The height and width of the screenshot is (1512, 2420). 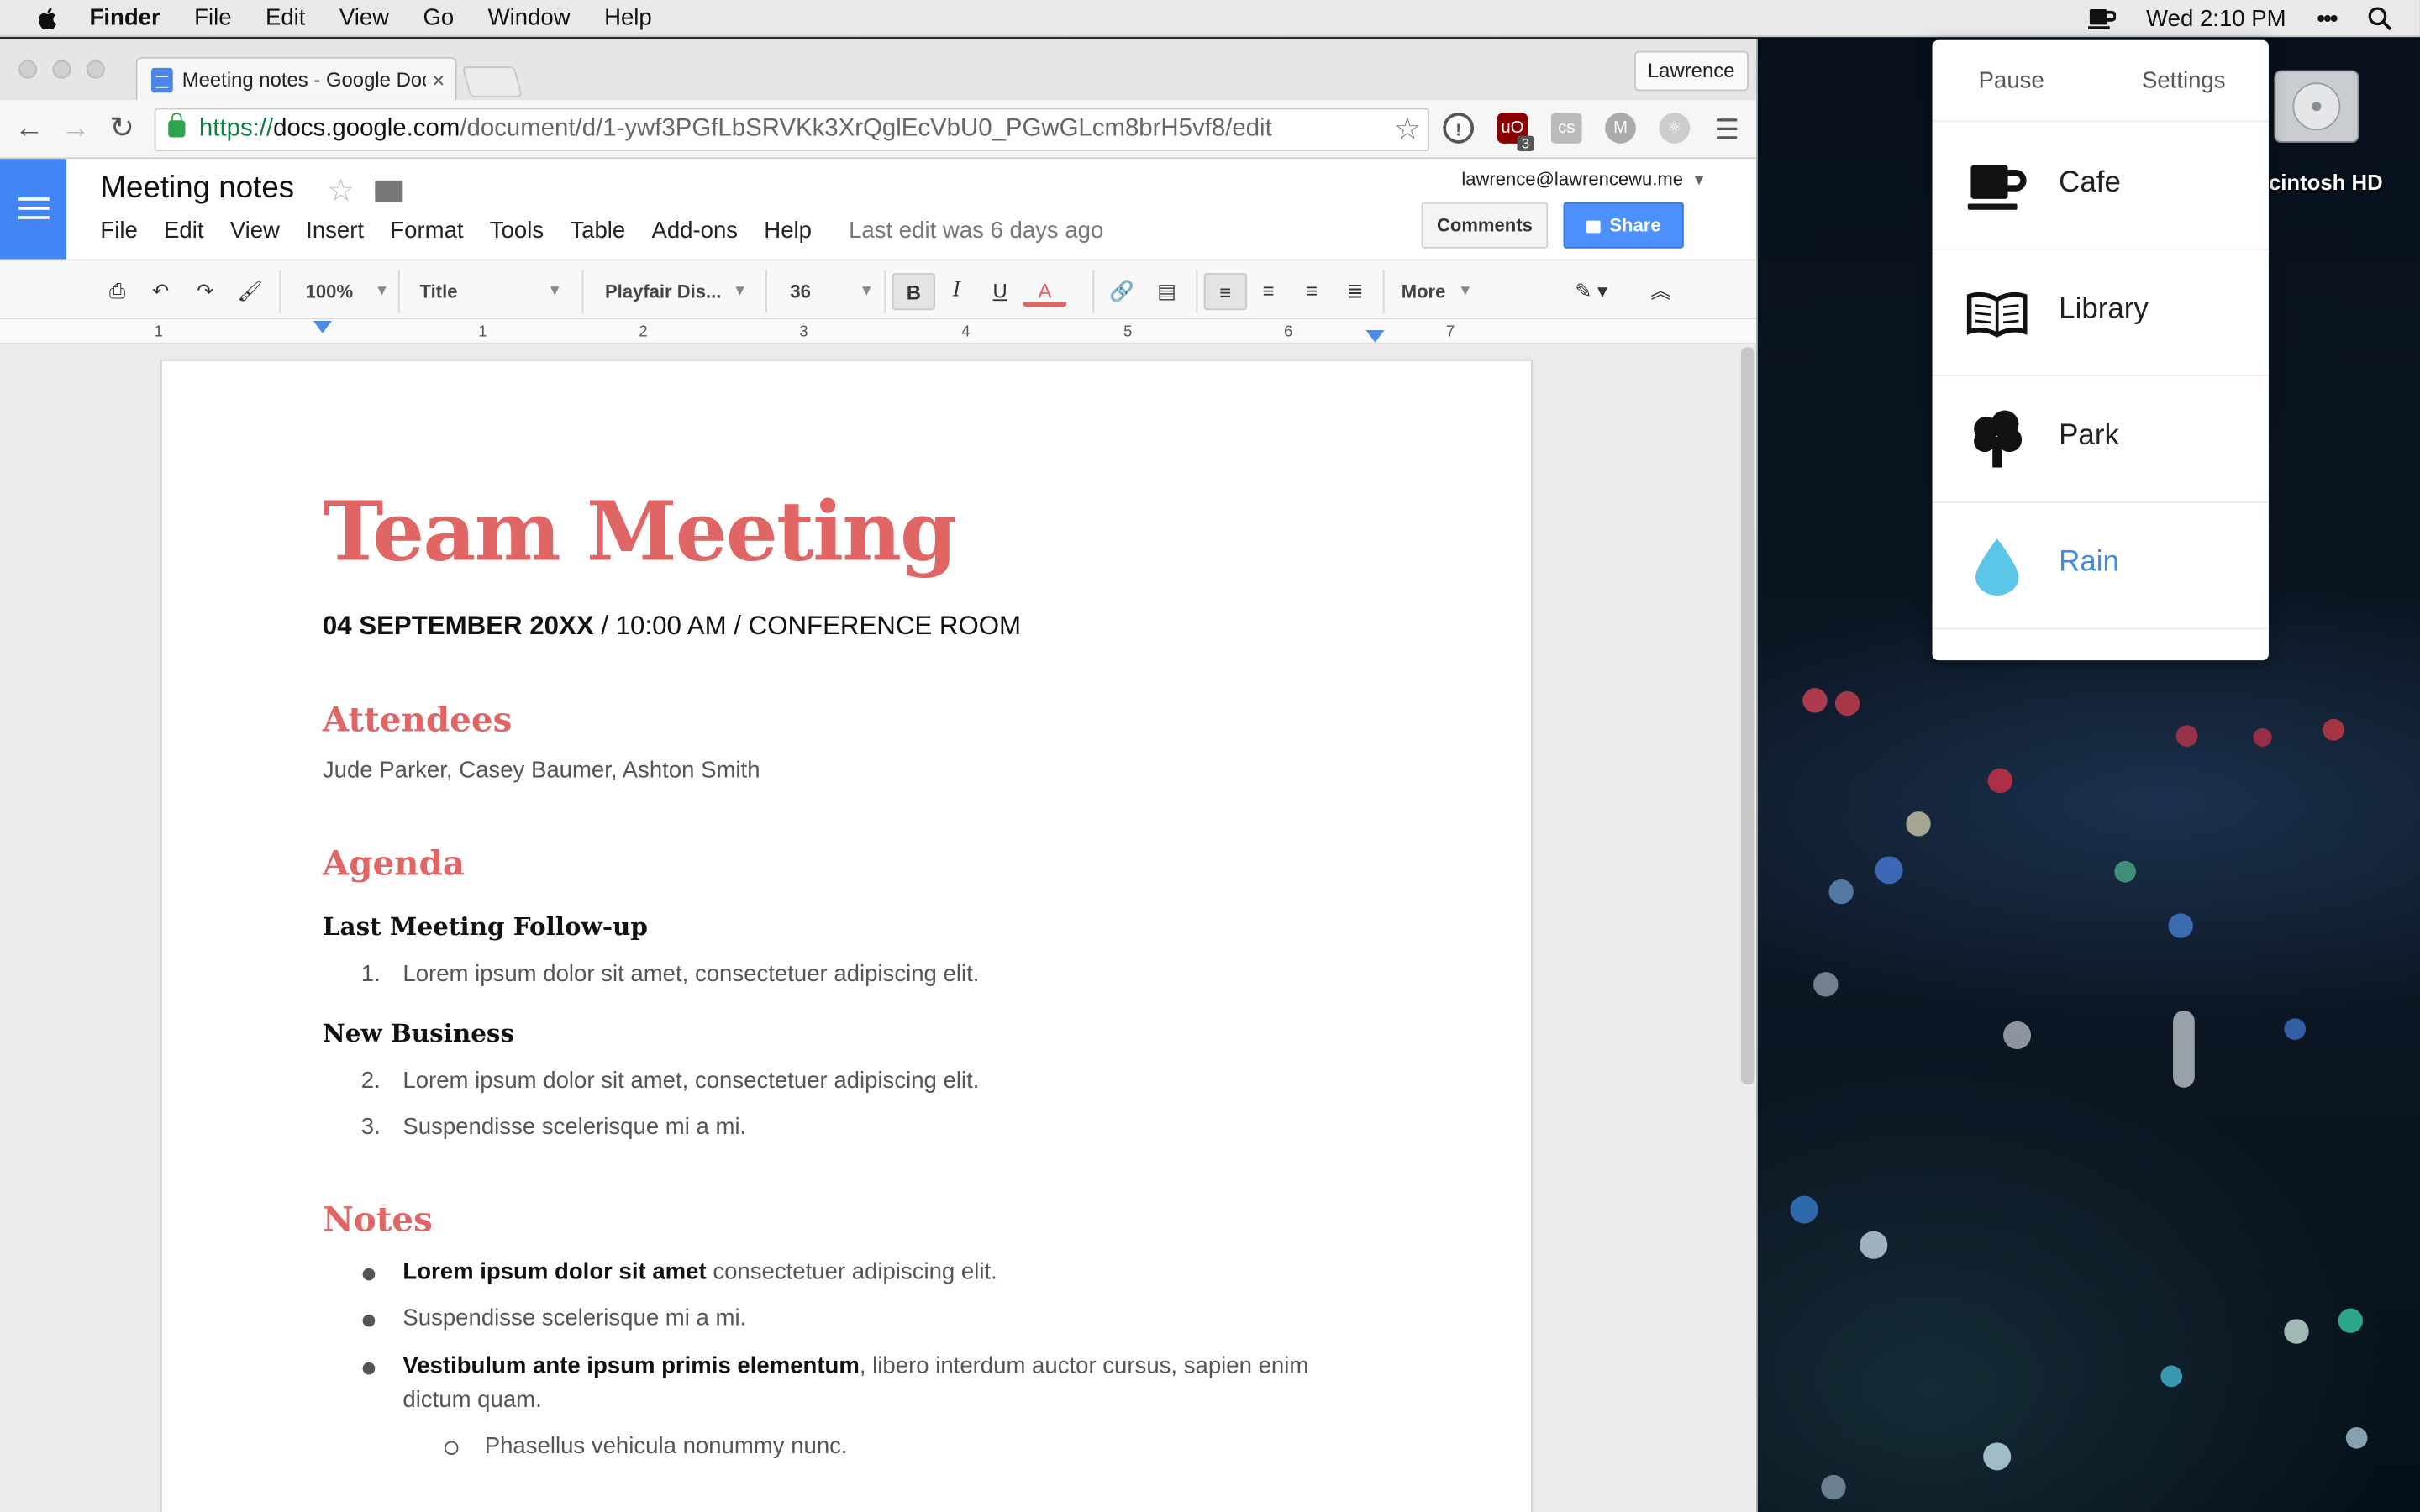 I want to click on collapse-menus-icon: ︽, so click(x=1660, y=291).